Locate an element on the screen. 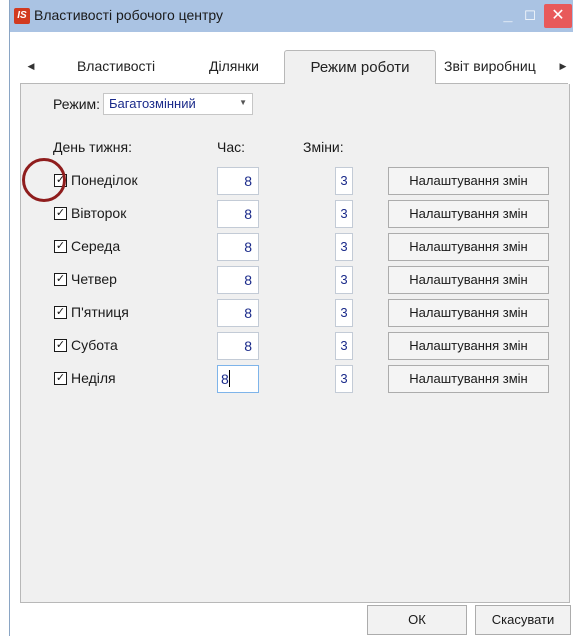  monday-shift-settings-button: Налаштування змін is located at coordinates (468, 181).